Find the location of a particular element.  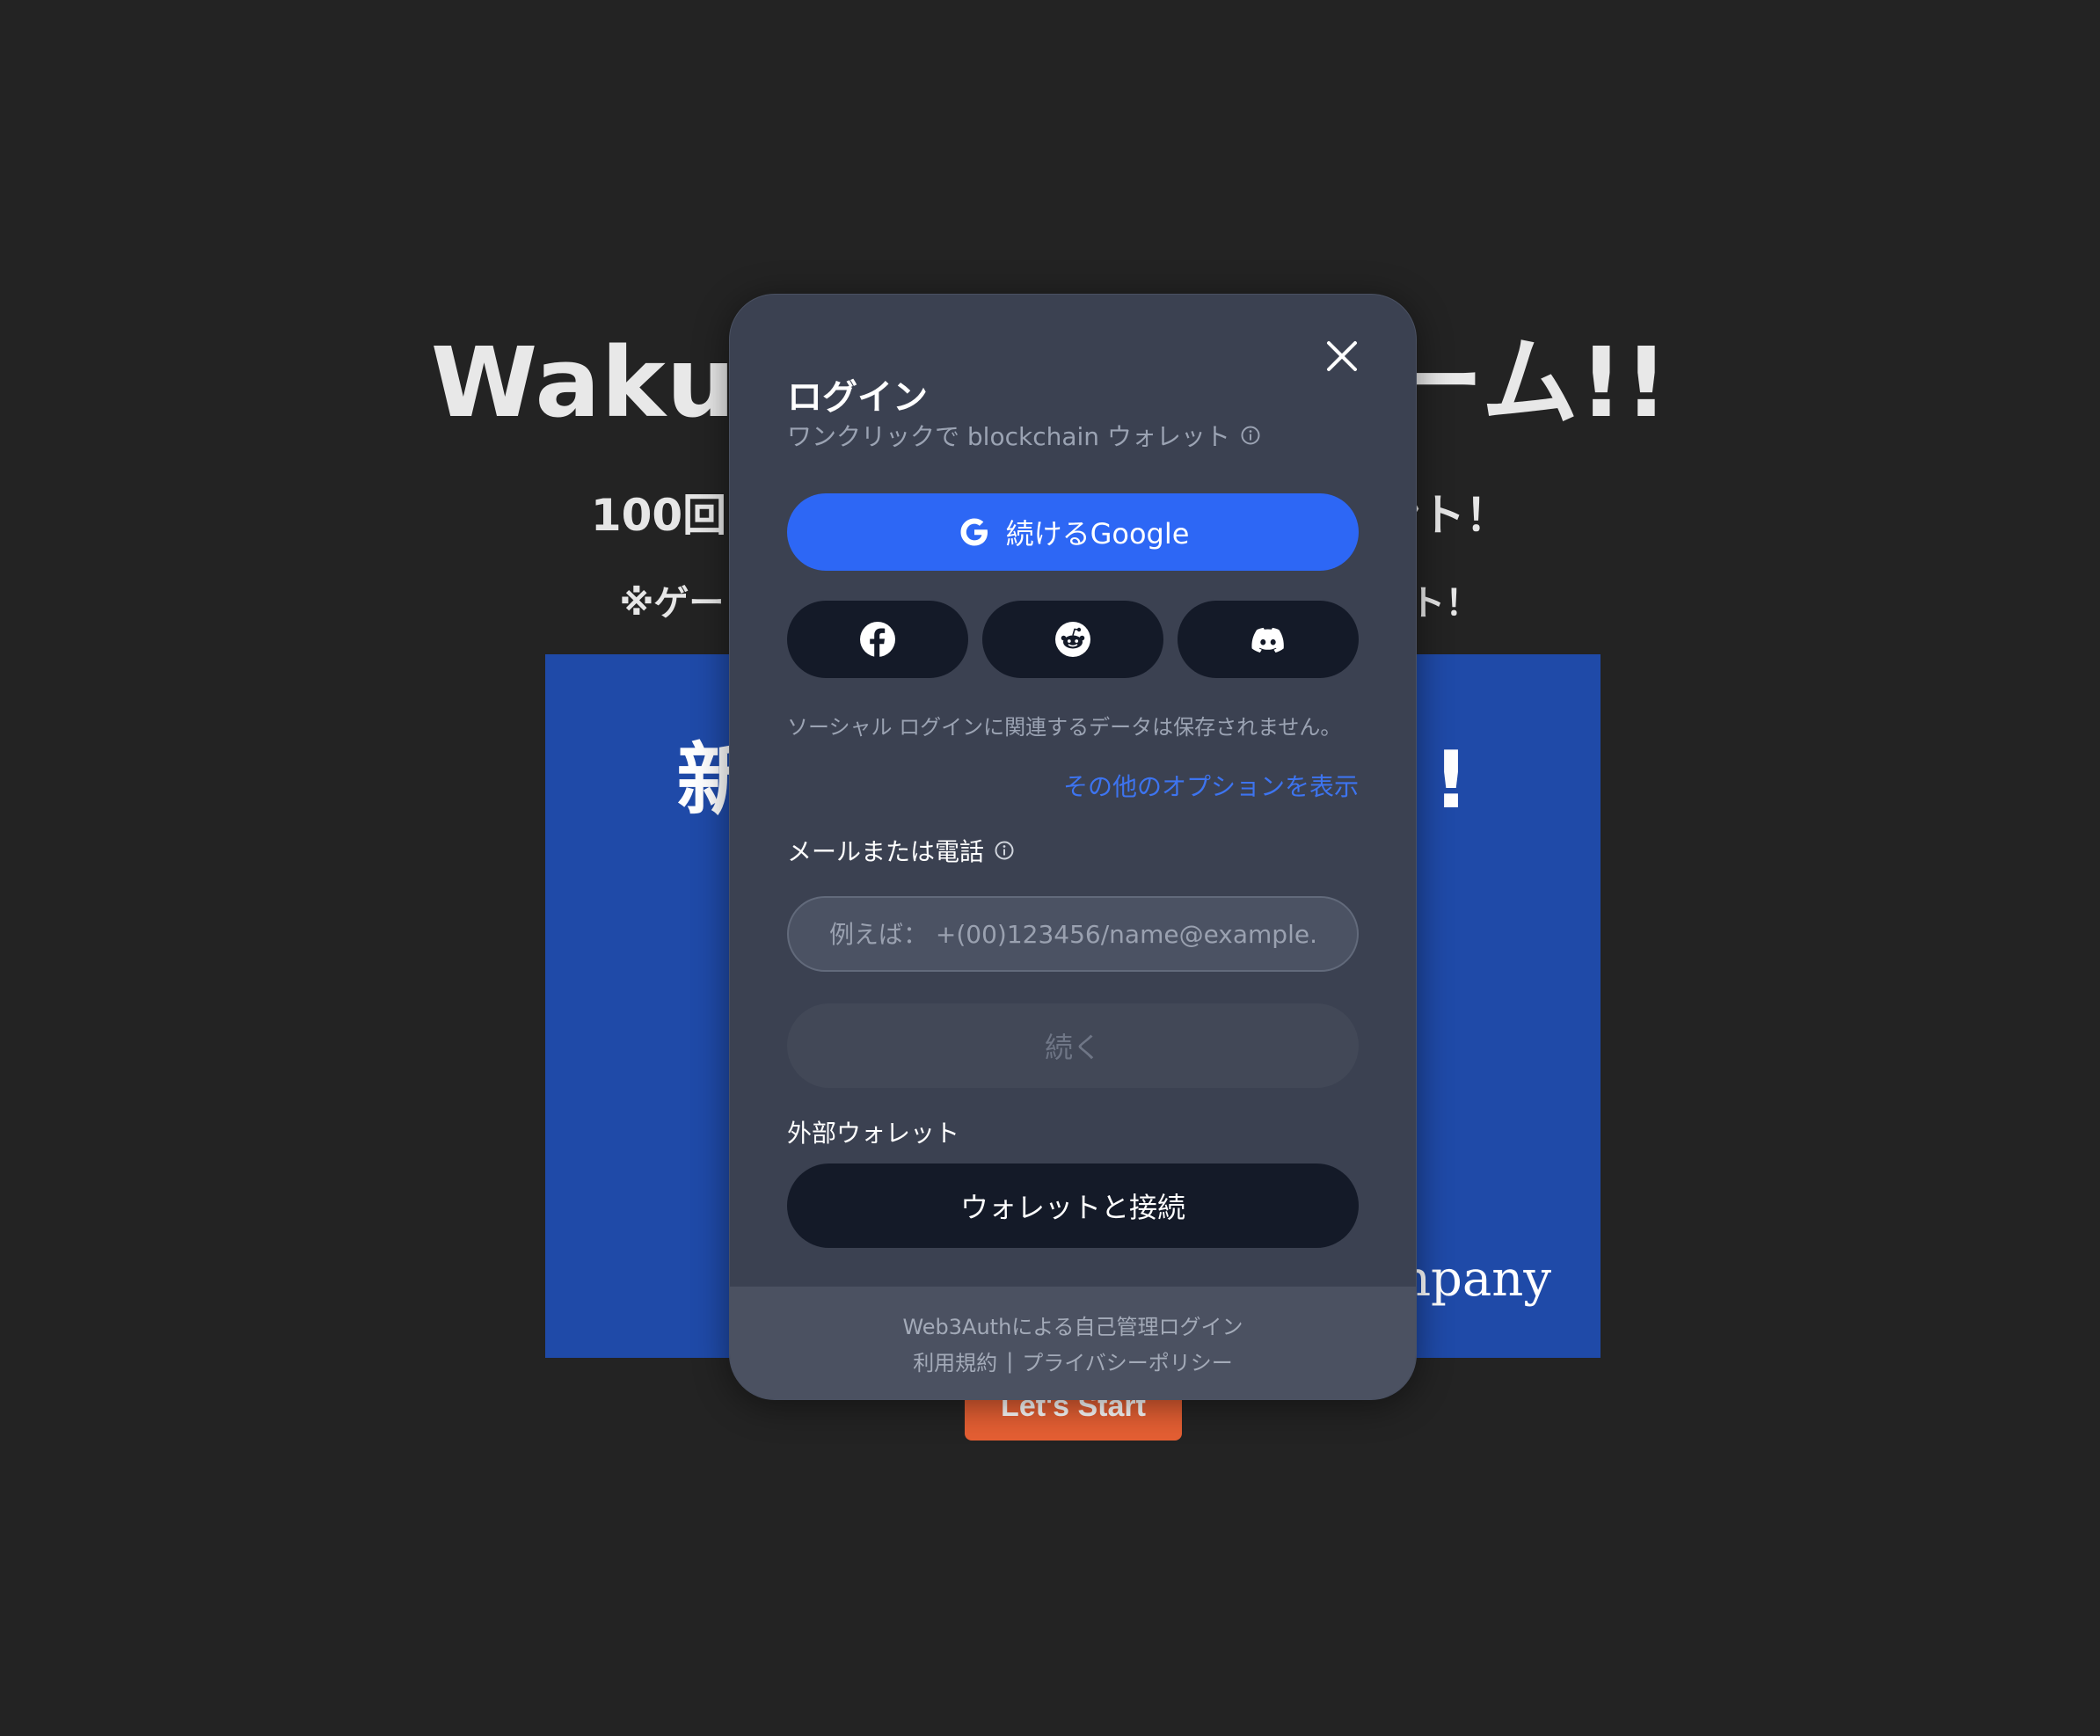

connect-wallet-button: ウォレットと接続 is located at coordinates (1073, 1206).